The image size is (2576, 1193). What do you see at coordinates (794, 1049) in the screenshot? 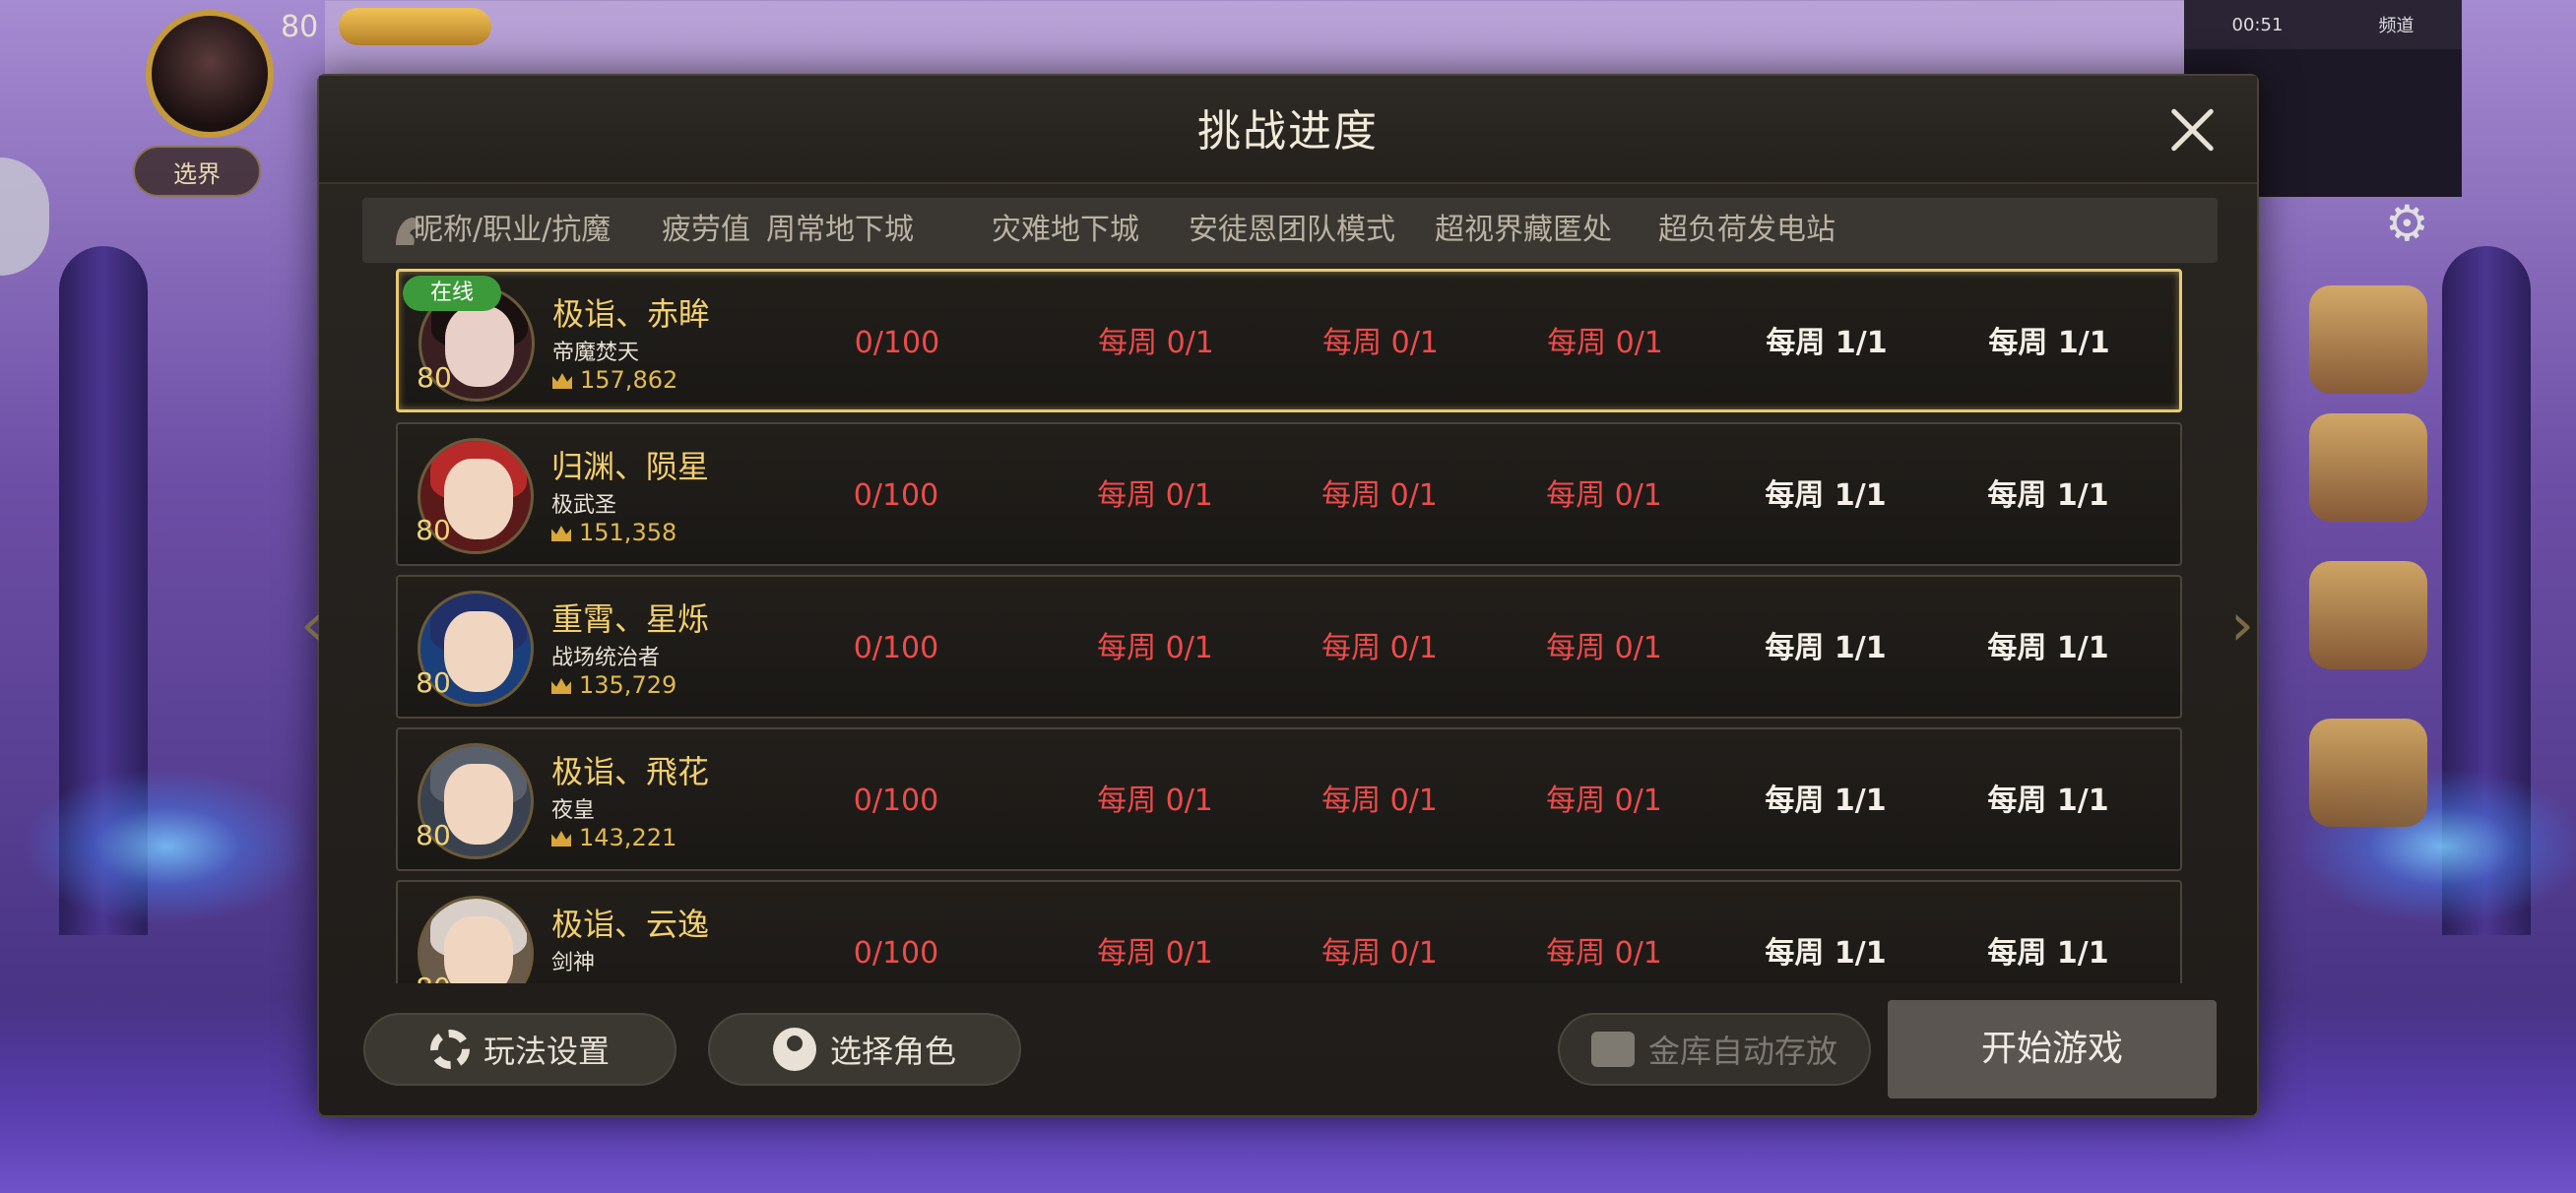
I see `character-icon` at bounding box center [794, 1049].